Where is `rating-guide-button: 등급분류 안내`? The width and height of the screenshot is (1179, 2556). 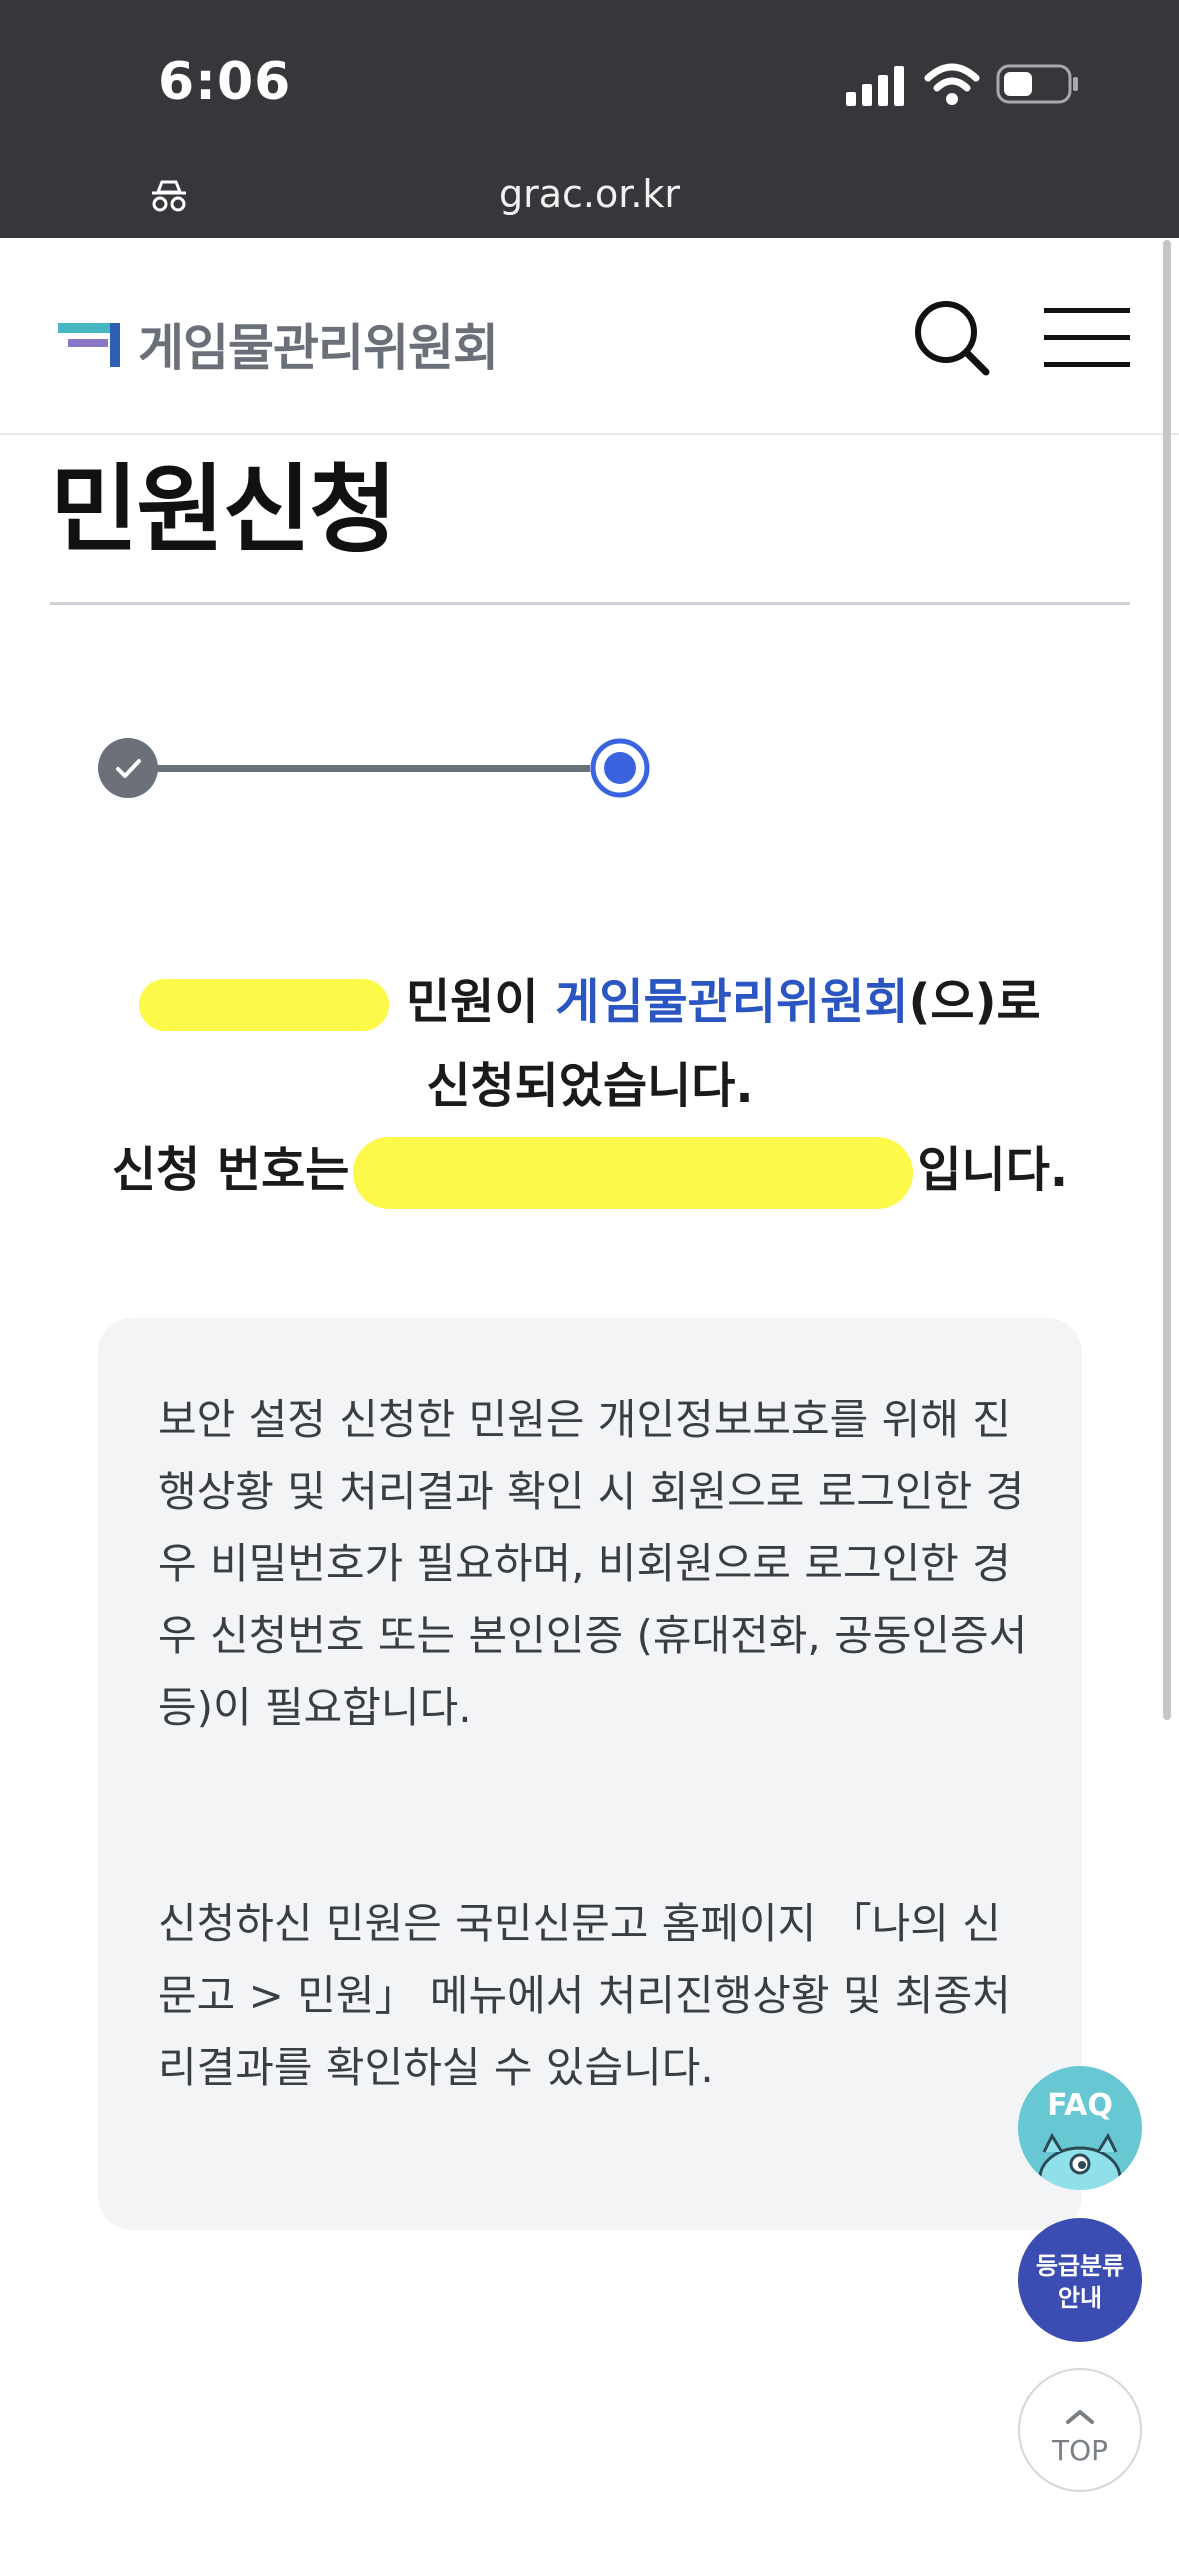
rating-guide-button: 등급분류 안내 is located at coordinates (1080, 2280).